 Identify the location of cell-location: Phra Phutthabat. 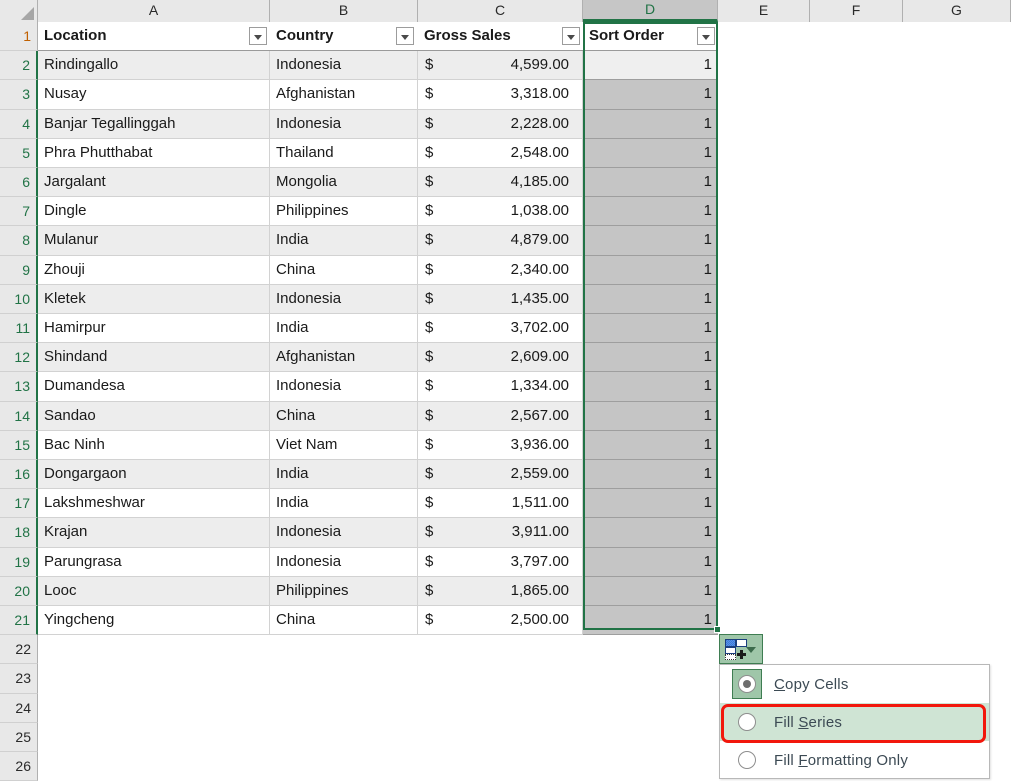
(154, 153).